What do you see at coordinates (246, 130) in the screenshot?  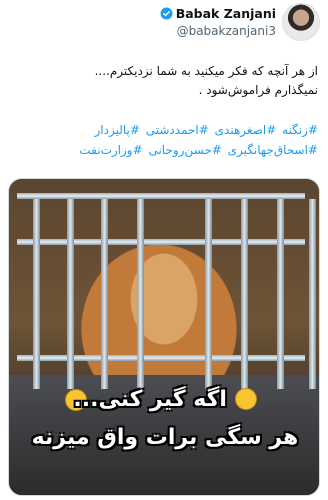 I see `hashtag-link: #اصغرهندی` at bounding box center [246, 130].